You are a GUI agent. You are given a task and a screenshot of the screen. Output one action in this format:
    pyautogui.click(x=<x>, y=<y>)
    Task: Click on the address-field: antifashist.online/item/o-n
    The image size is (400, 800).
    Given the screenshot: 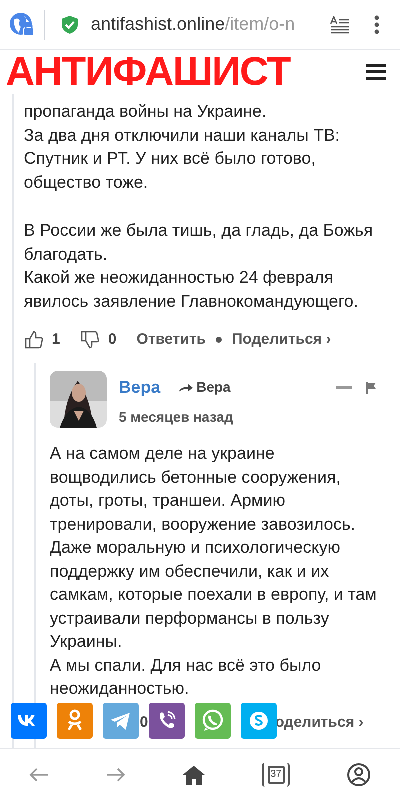 What is the action you would take?
    pyautogui.click(x=204, y=24)
    